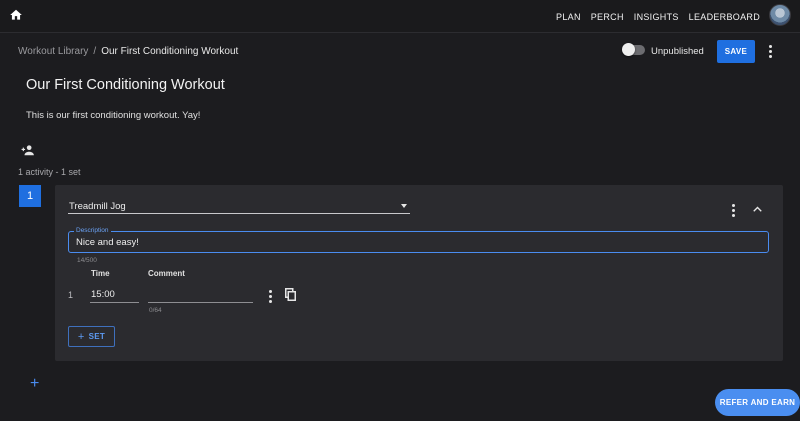  I want to click on avatar, so click(780, 15).